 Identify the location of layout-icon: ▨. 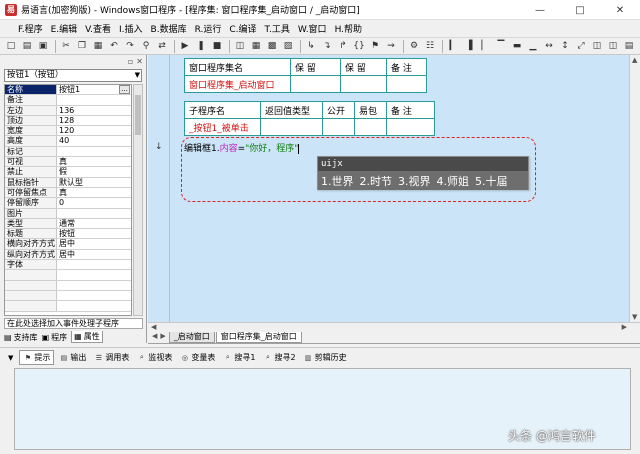
(288, 46).